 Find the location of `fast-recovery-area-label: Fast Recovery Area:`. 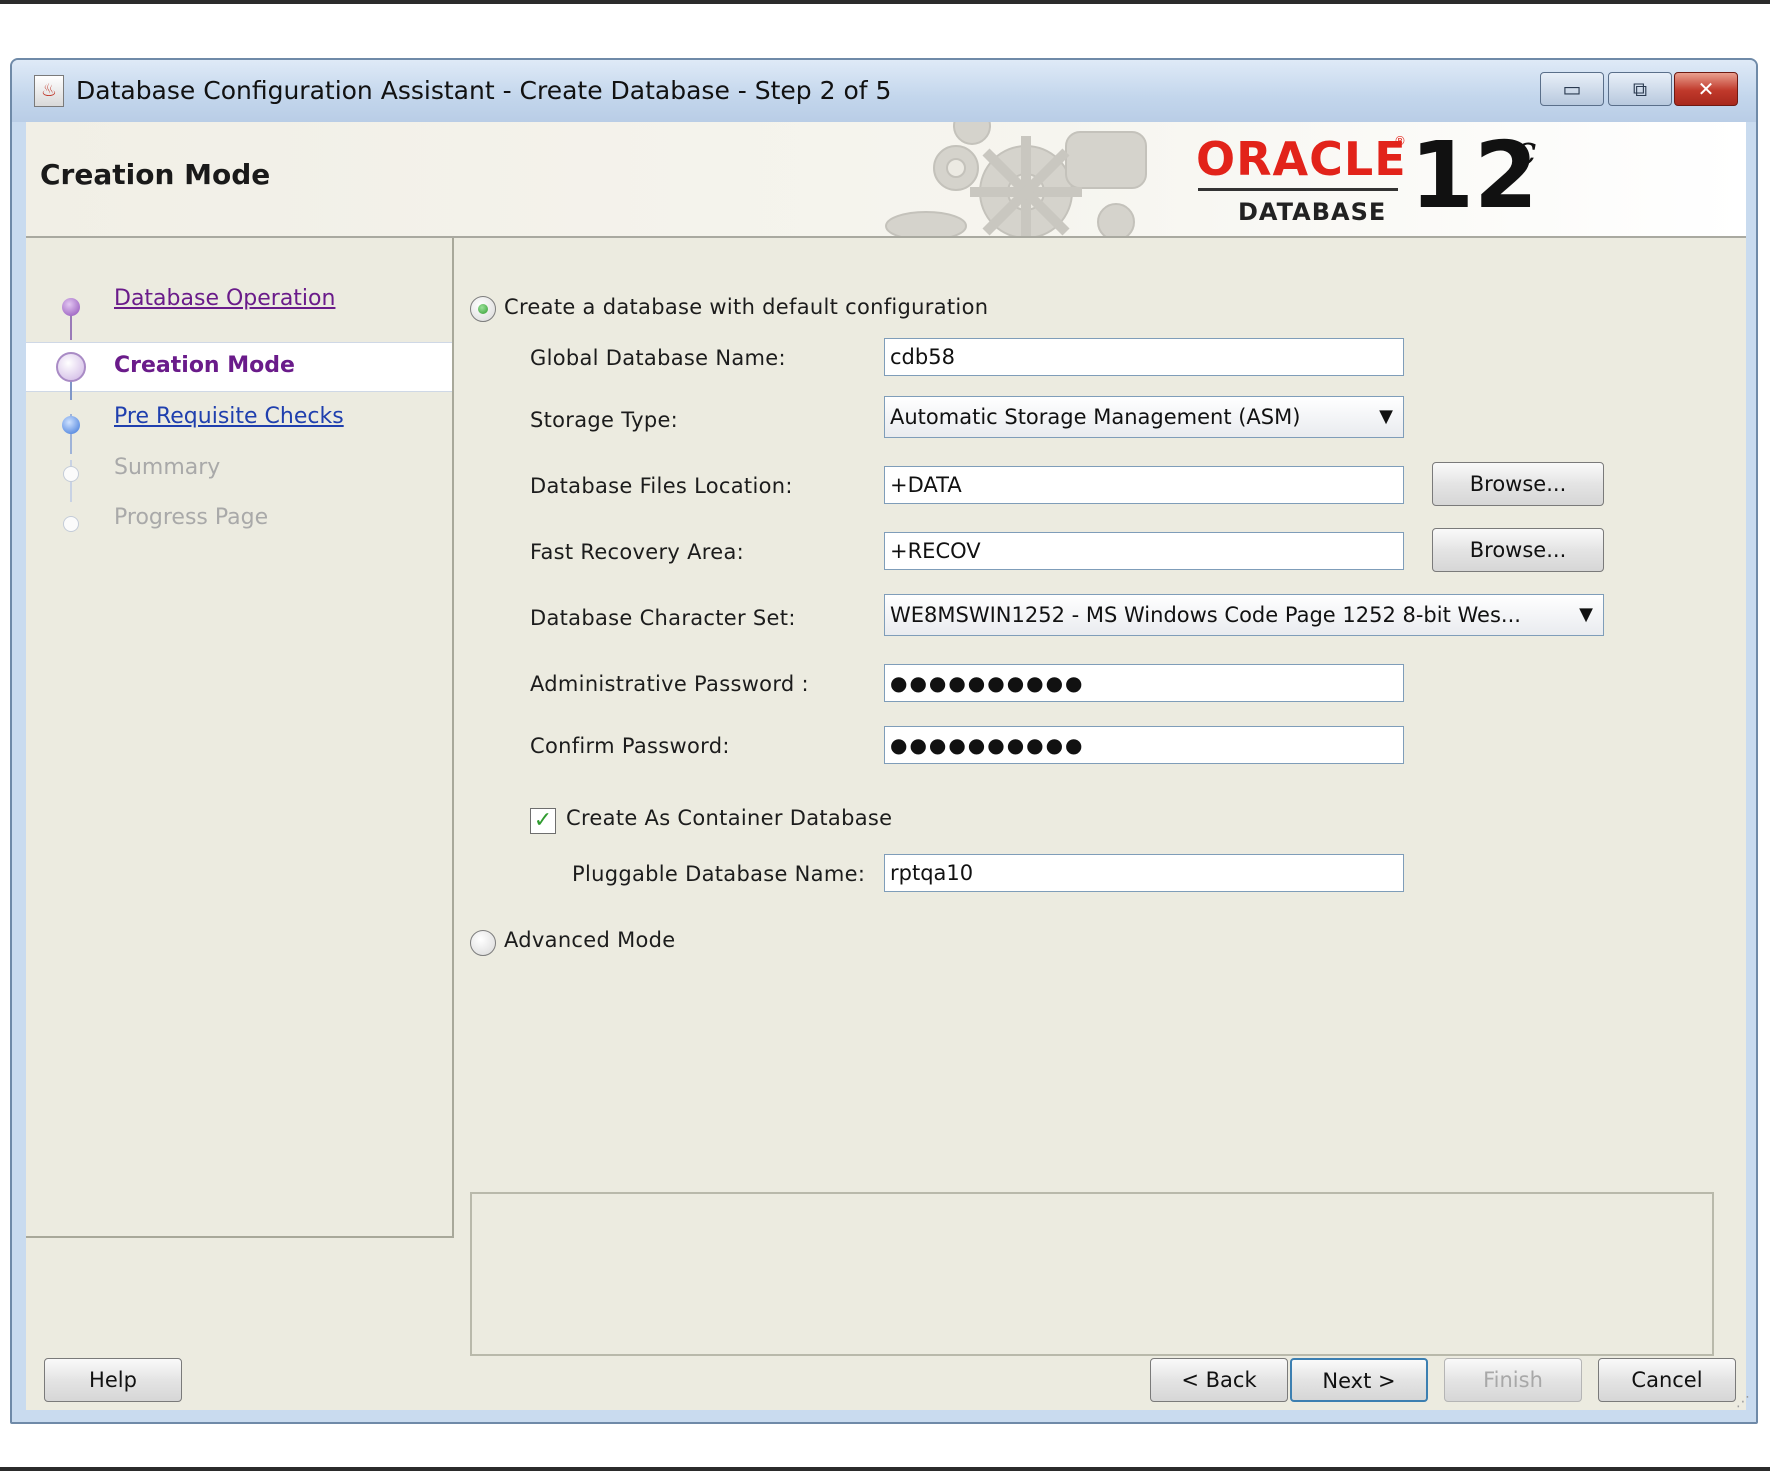

fast-recovery-area-label: Fast Recovery Area: is located at coordinates (637, 552).